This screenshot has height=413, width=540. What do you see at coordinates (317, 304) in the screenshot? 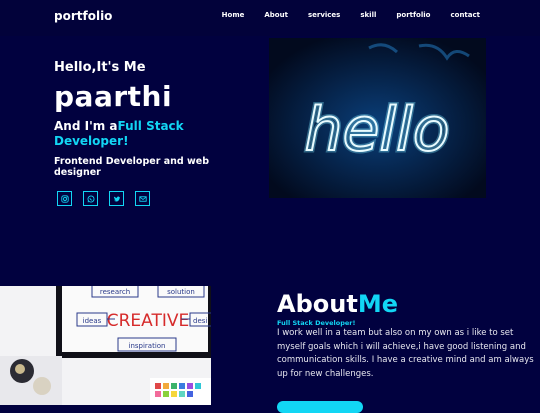
I see `about-title-prefix: About` at bounding box center [317, 304].